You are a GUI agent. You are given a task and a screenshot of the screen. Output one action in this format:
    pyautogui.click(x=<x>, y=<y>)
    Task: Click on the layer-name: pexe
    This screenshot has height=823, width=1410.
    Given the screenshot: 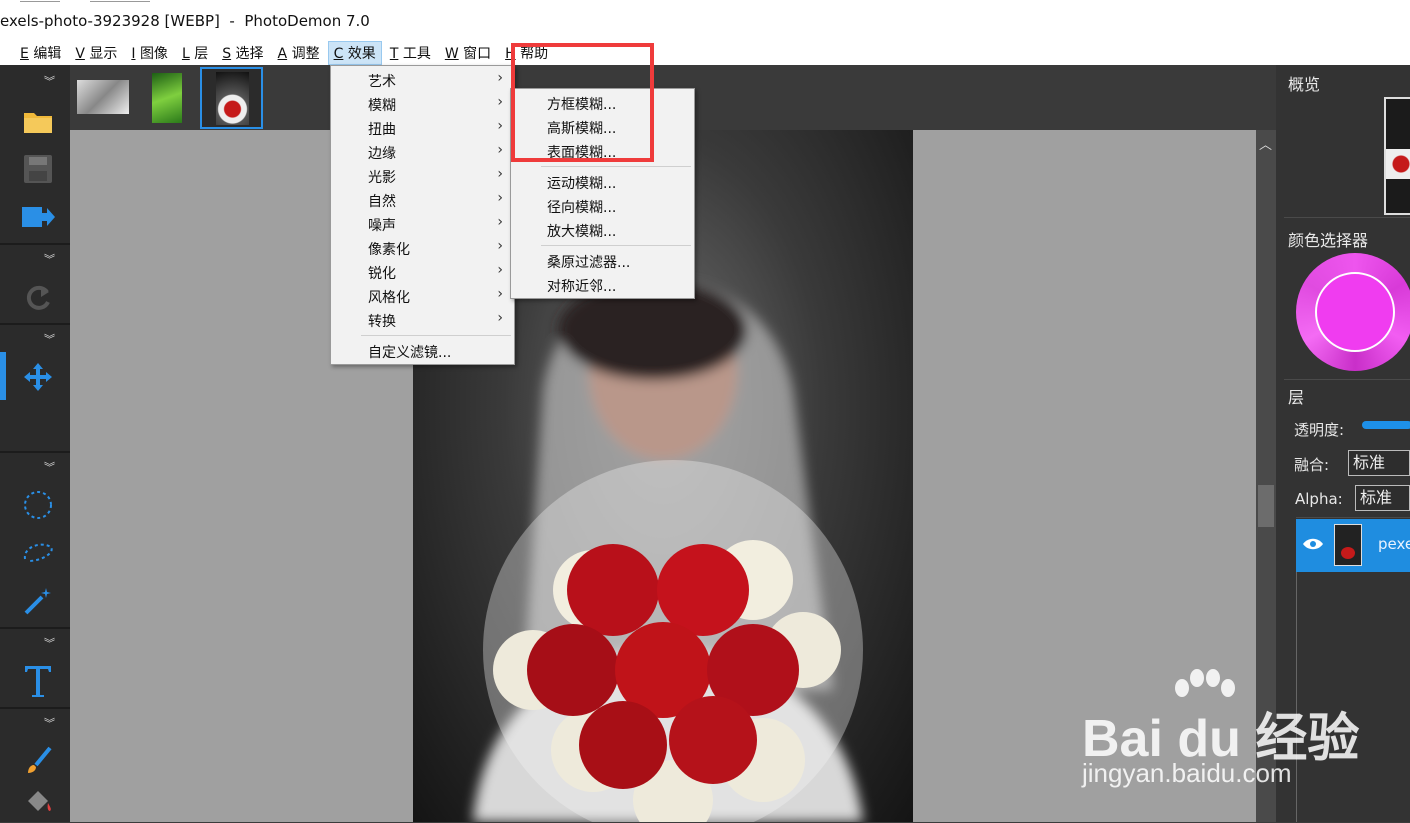 What is the action you would take?
    pyautogui.click(x=1394, y=544)
    